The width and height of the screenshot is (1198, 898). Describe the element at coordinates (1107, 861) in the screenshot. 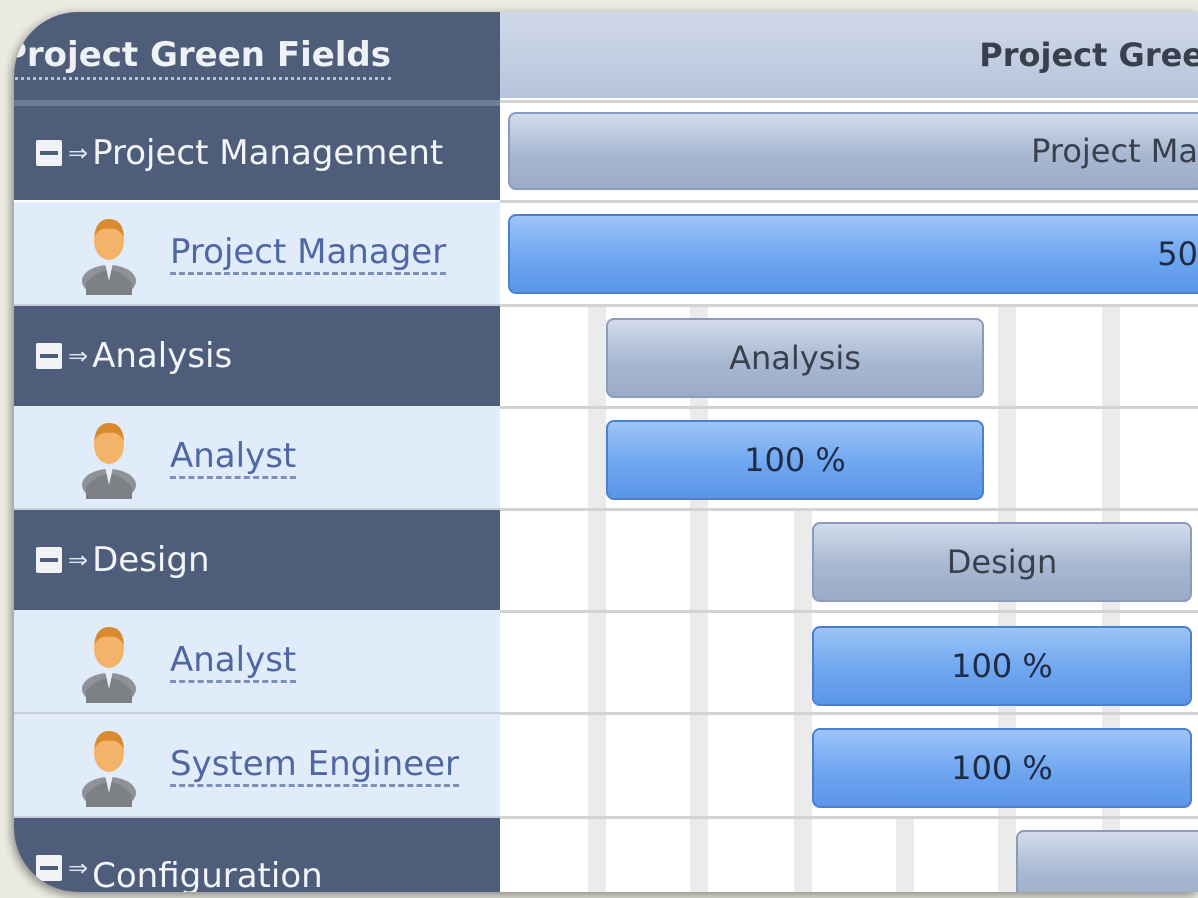

I see `task-bar-configuration` at that location.